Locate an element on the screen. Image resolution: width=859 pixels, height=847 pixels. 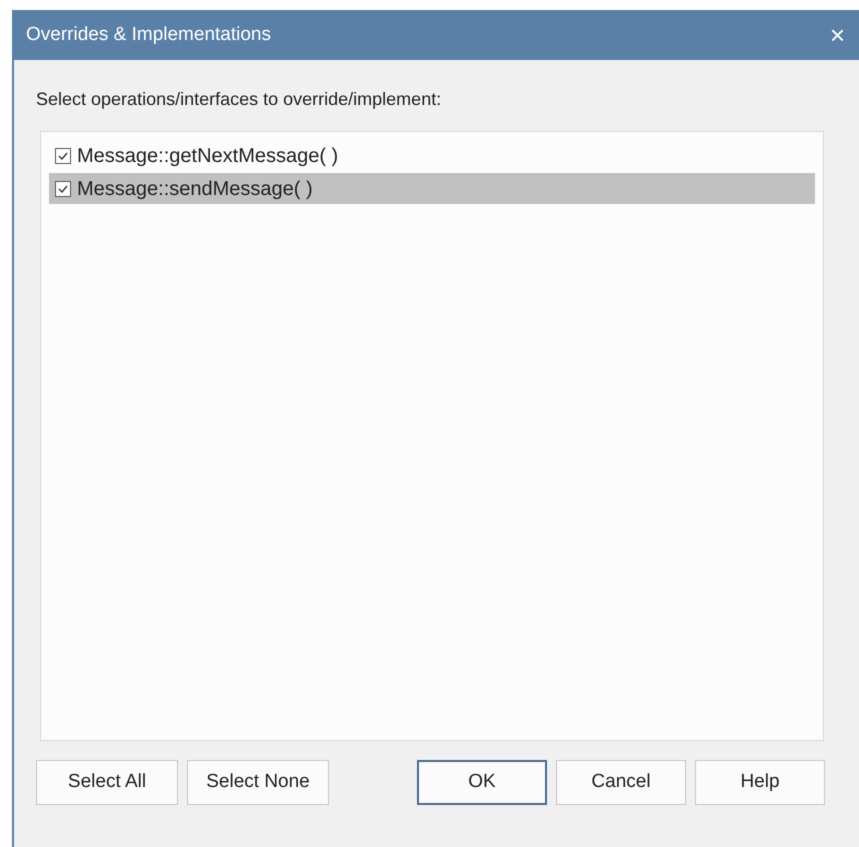
prompt-text: Select operations/interfaces to override/implement: is located at coordinates (239, 99).